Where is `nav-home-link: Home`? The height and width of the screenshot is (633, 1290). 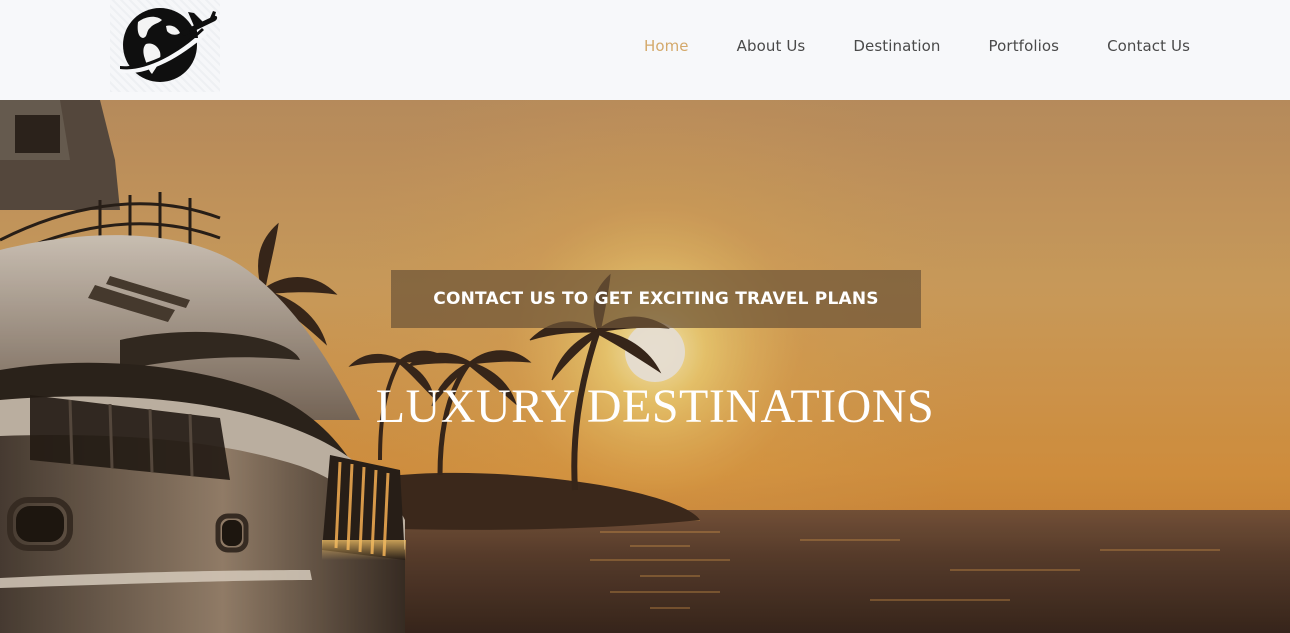 nav-home-link: Home is located at coordinates (666, 46).